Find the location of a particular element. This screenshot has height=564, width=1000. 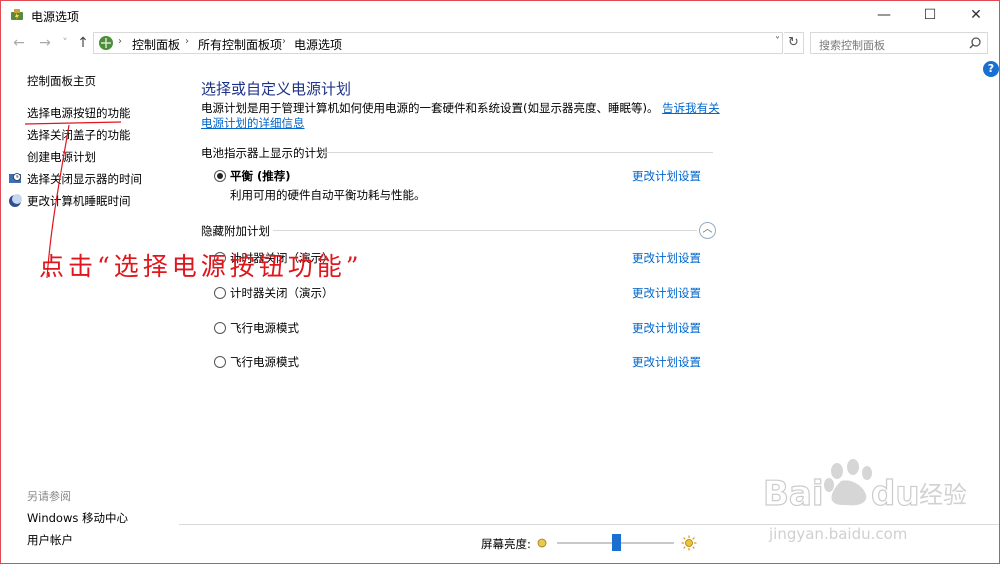

help-icon: ? is located at coordinates (991, 69).